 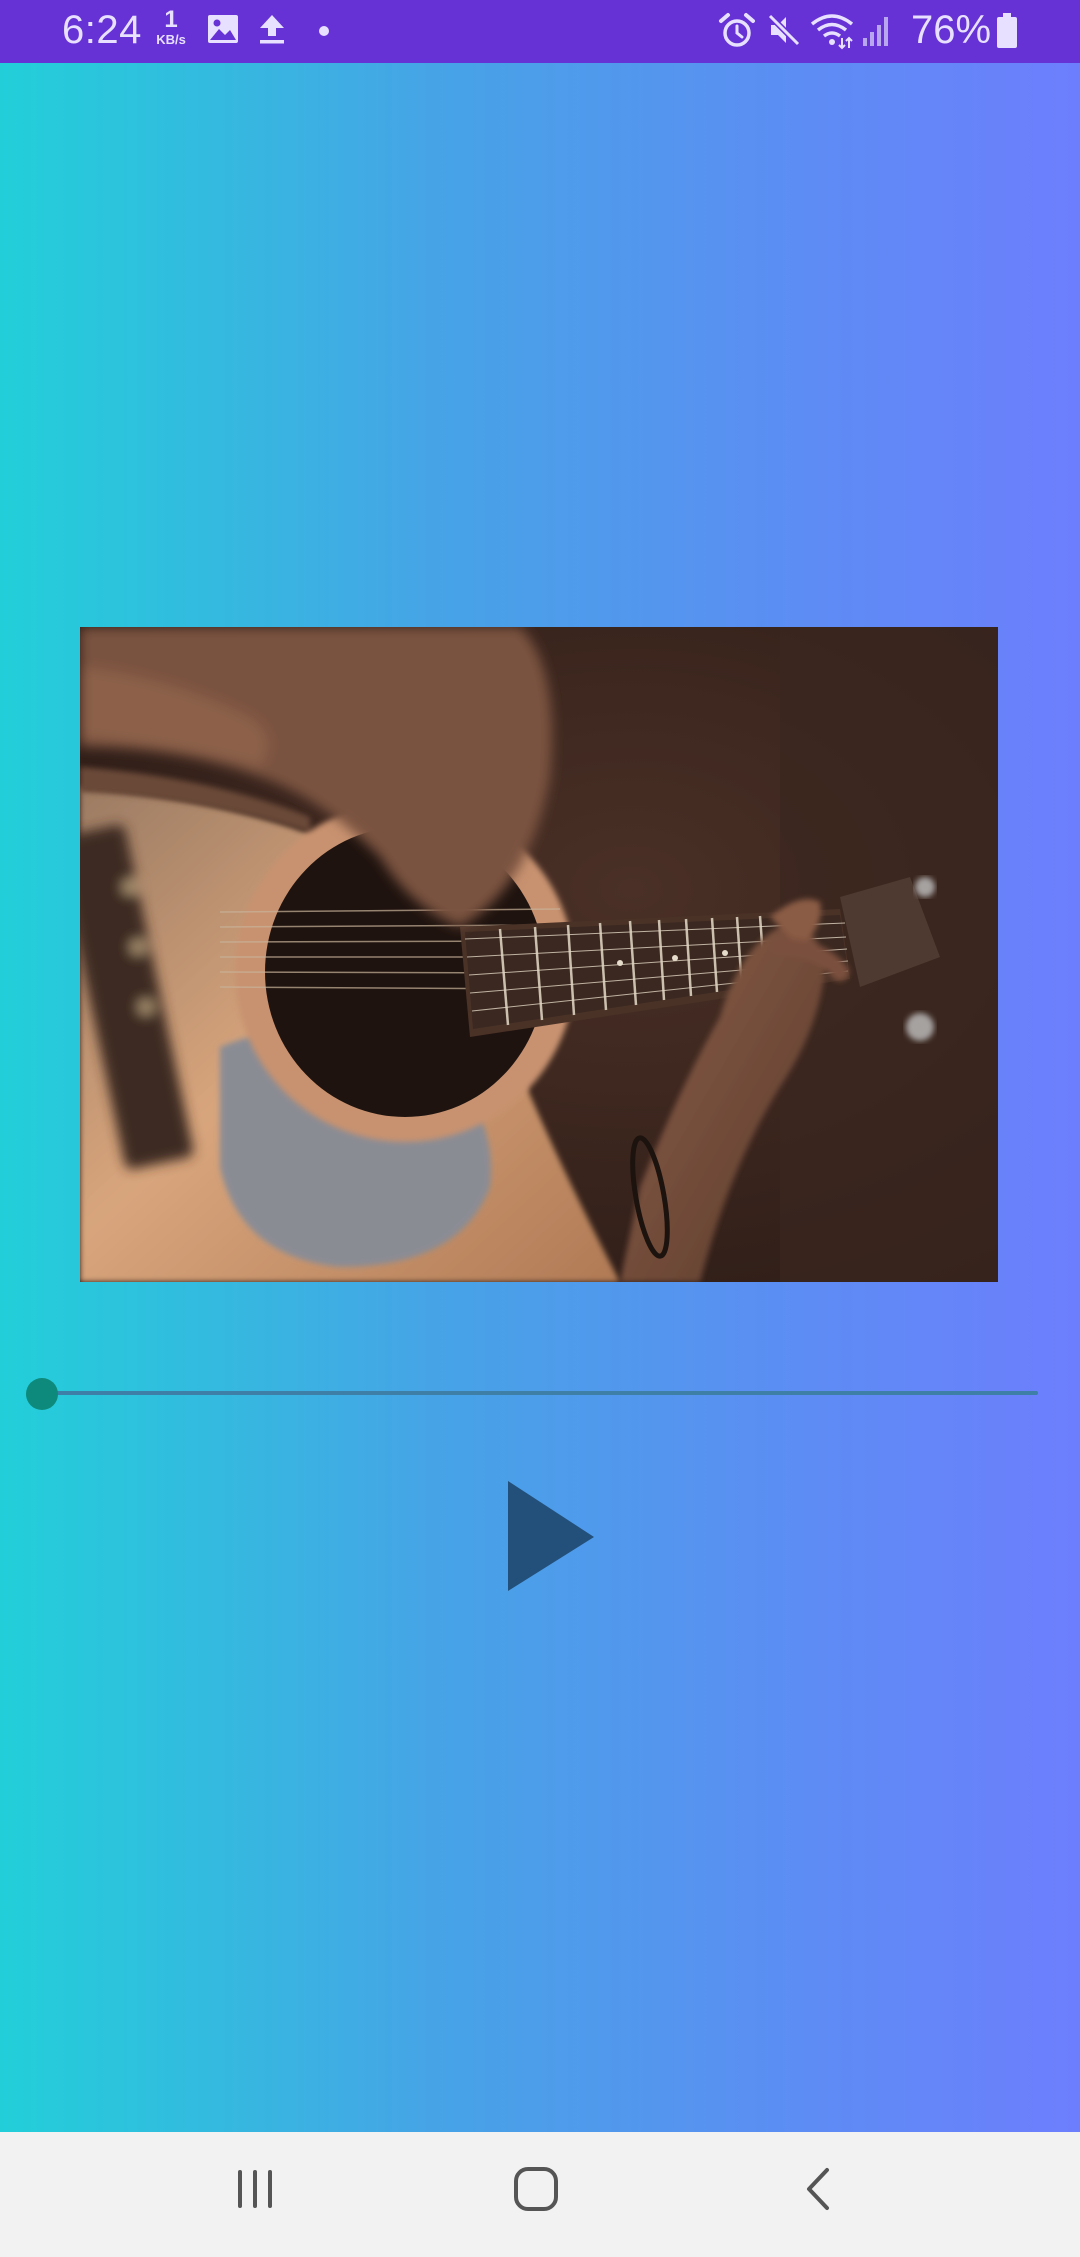 I want to click on status-time: 6:24, so click(x=102, y=30).